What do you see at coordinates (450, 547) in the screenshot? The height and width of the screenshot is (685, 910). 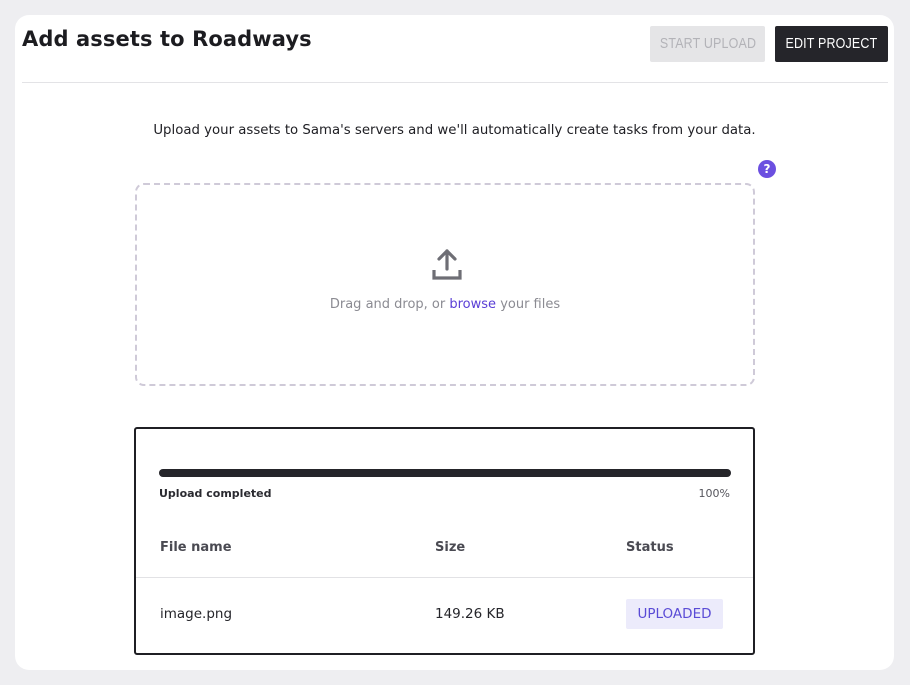 I see `column-header-size: Size` at bounding box center [450, 547].